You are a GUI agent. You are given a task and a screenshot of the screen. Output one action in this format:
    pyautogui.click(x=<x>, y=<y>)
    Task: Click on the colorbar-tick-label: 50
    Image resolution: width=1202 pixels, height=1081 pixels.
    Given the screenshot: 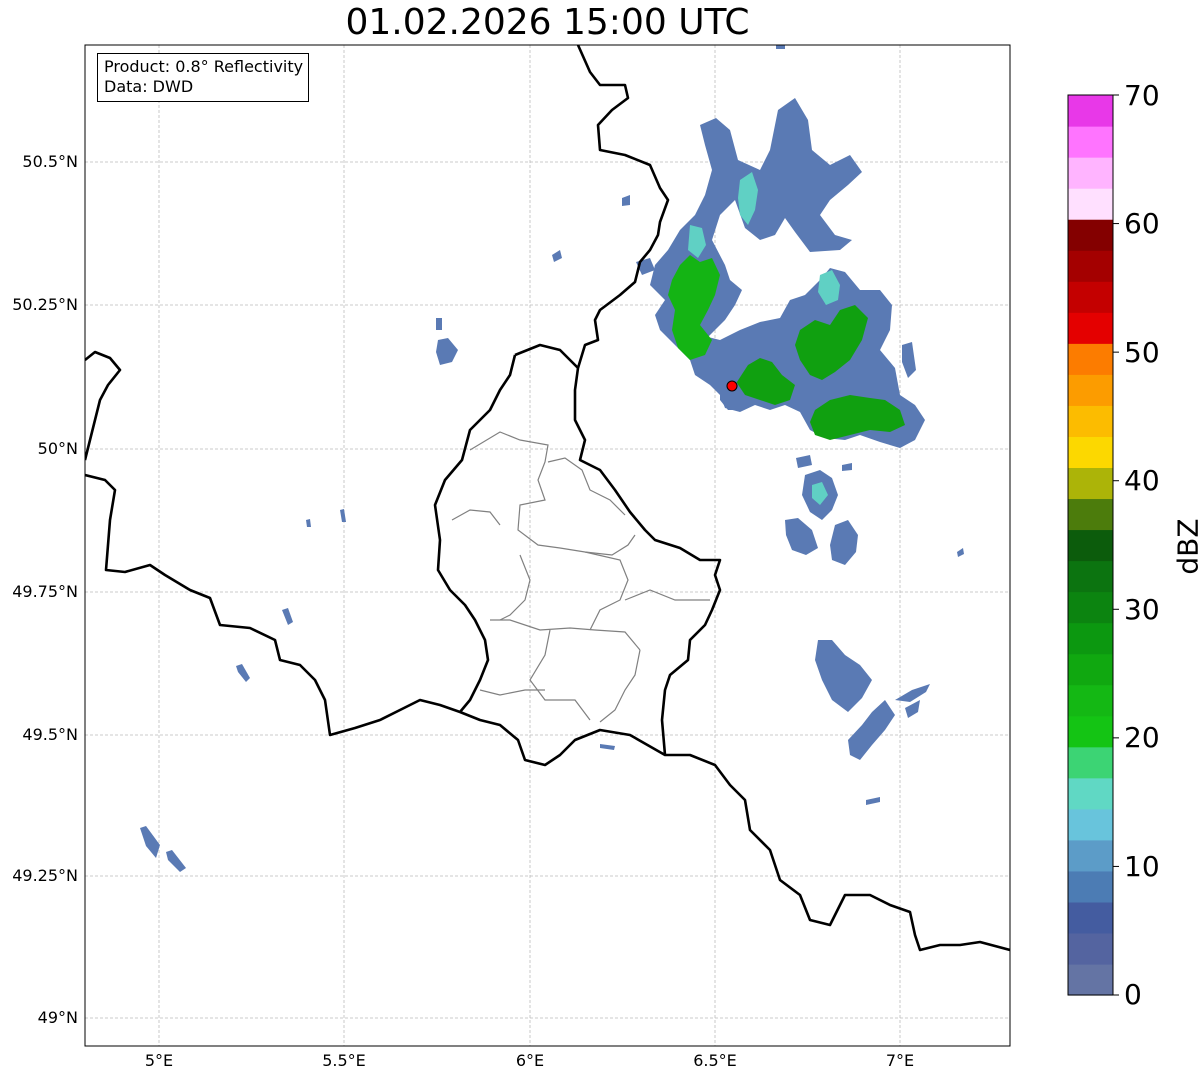 What is the action you would take?
    pyautogui.click(x=1142, y=352)
    